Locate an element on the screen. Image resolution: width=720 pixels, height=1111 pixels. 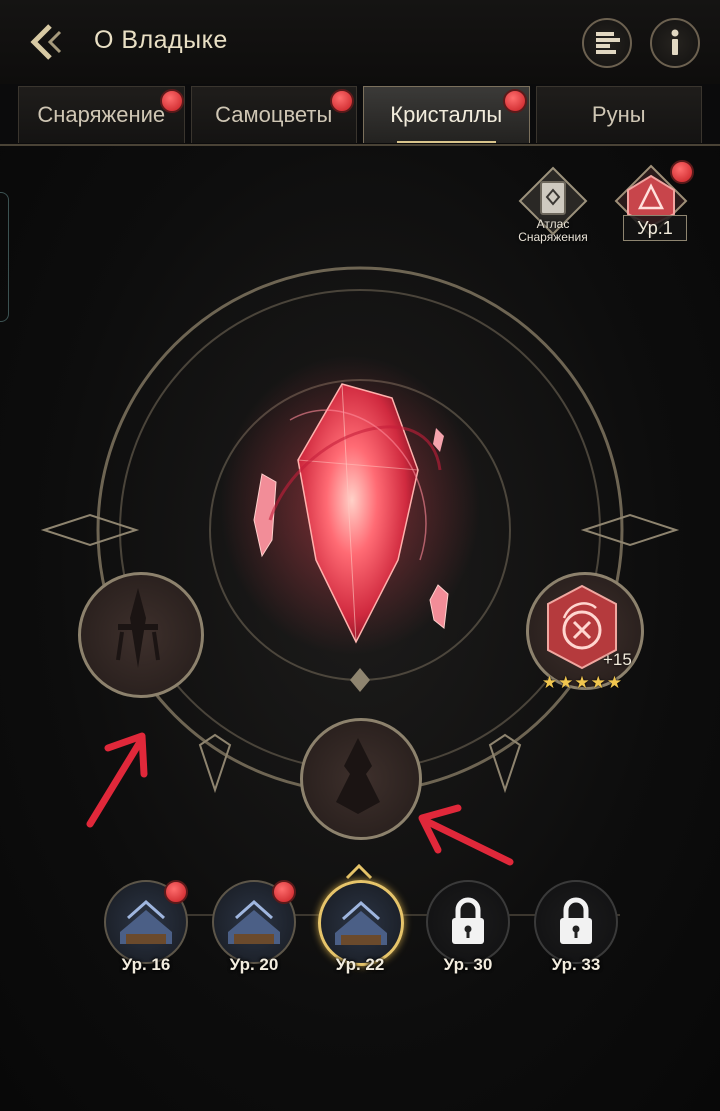
tab-runes: Руны is located at coordinates (618, 114).